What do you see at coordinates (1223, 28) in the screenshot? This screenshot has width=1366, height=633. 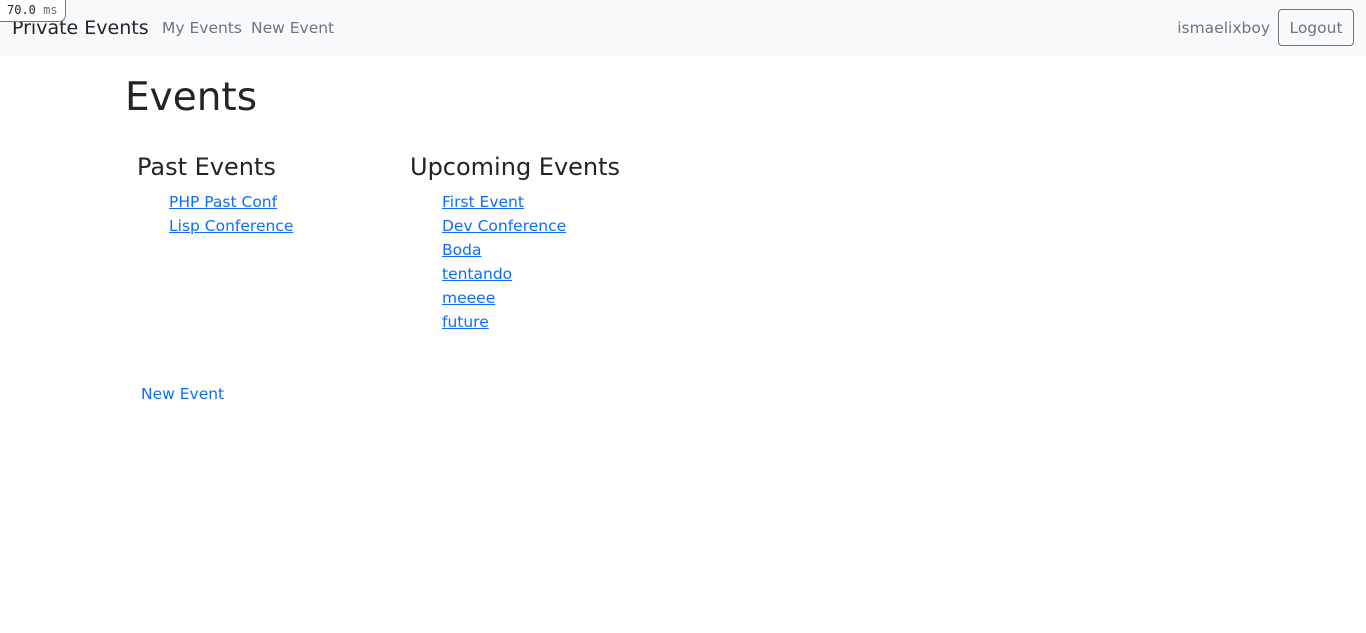 I see `username: ismaelixboy` at bounding box center [1223, 28].